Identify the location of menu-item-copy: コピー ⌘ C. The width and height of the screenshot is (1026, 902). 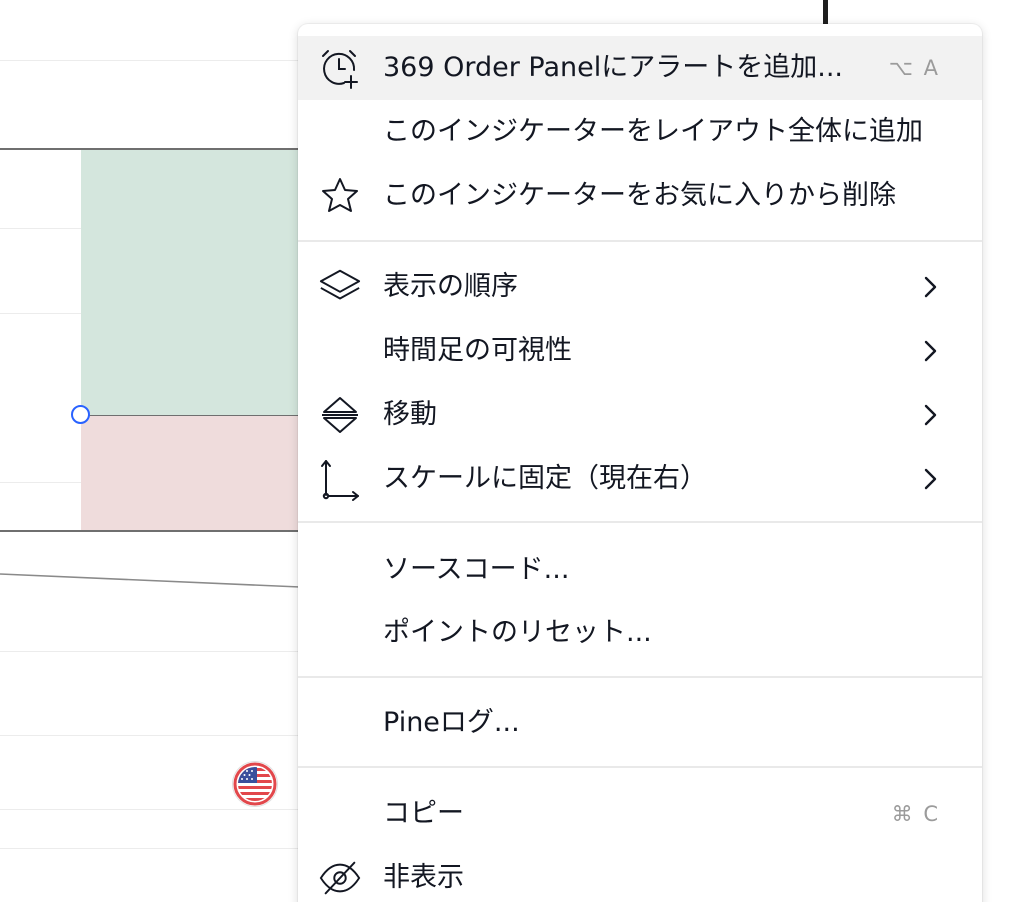
(640, 814).